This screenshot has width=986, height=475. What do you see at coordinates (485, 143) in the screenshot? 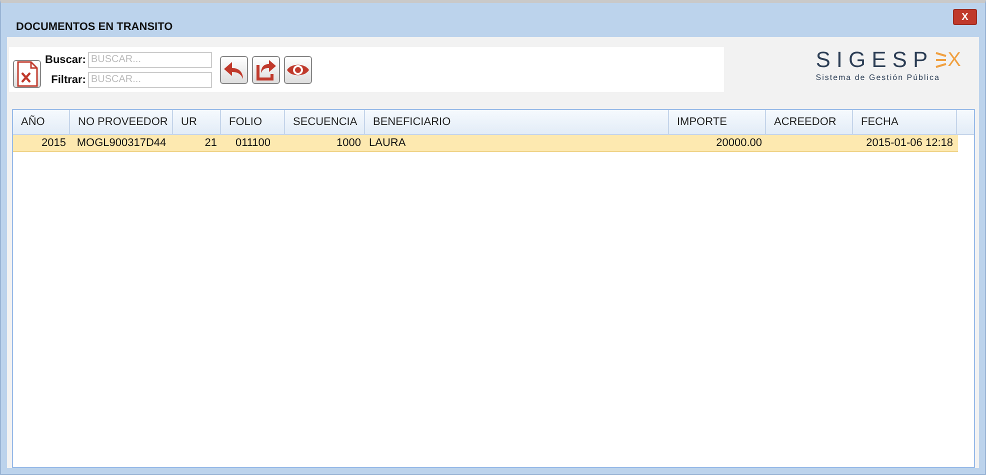
I see `table-row: 2015 MOGL900317D44 21 011100 1000 LAURA 20000.00 2015-01-06 12:18` at bounding box center [485, 143].